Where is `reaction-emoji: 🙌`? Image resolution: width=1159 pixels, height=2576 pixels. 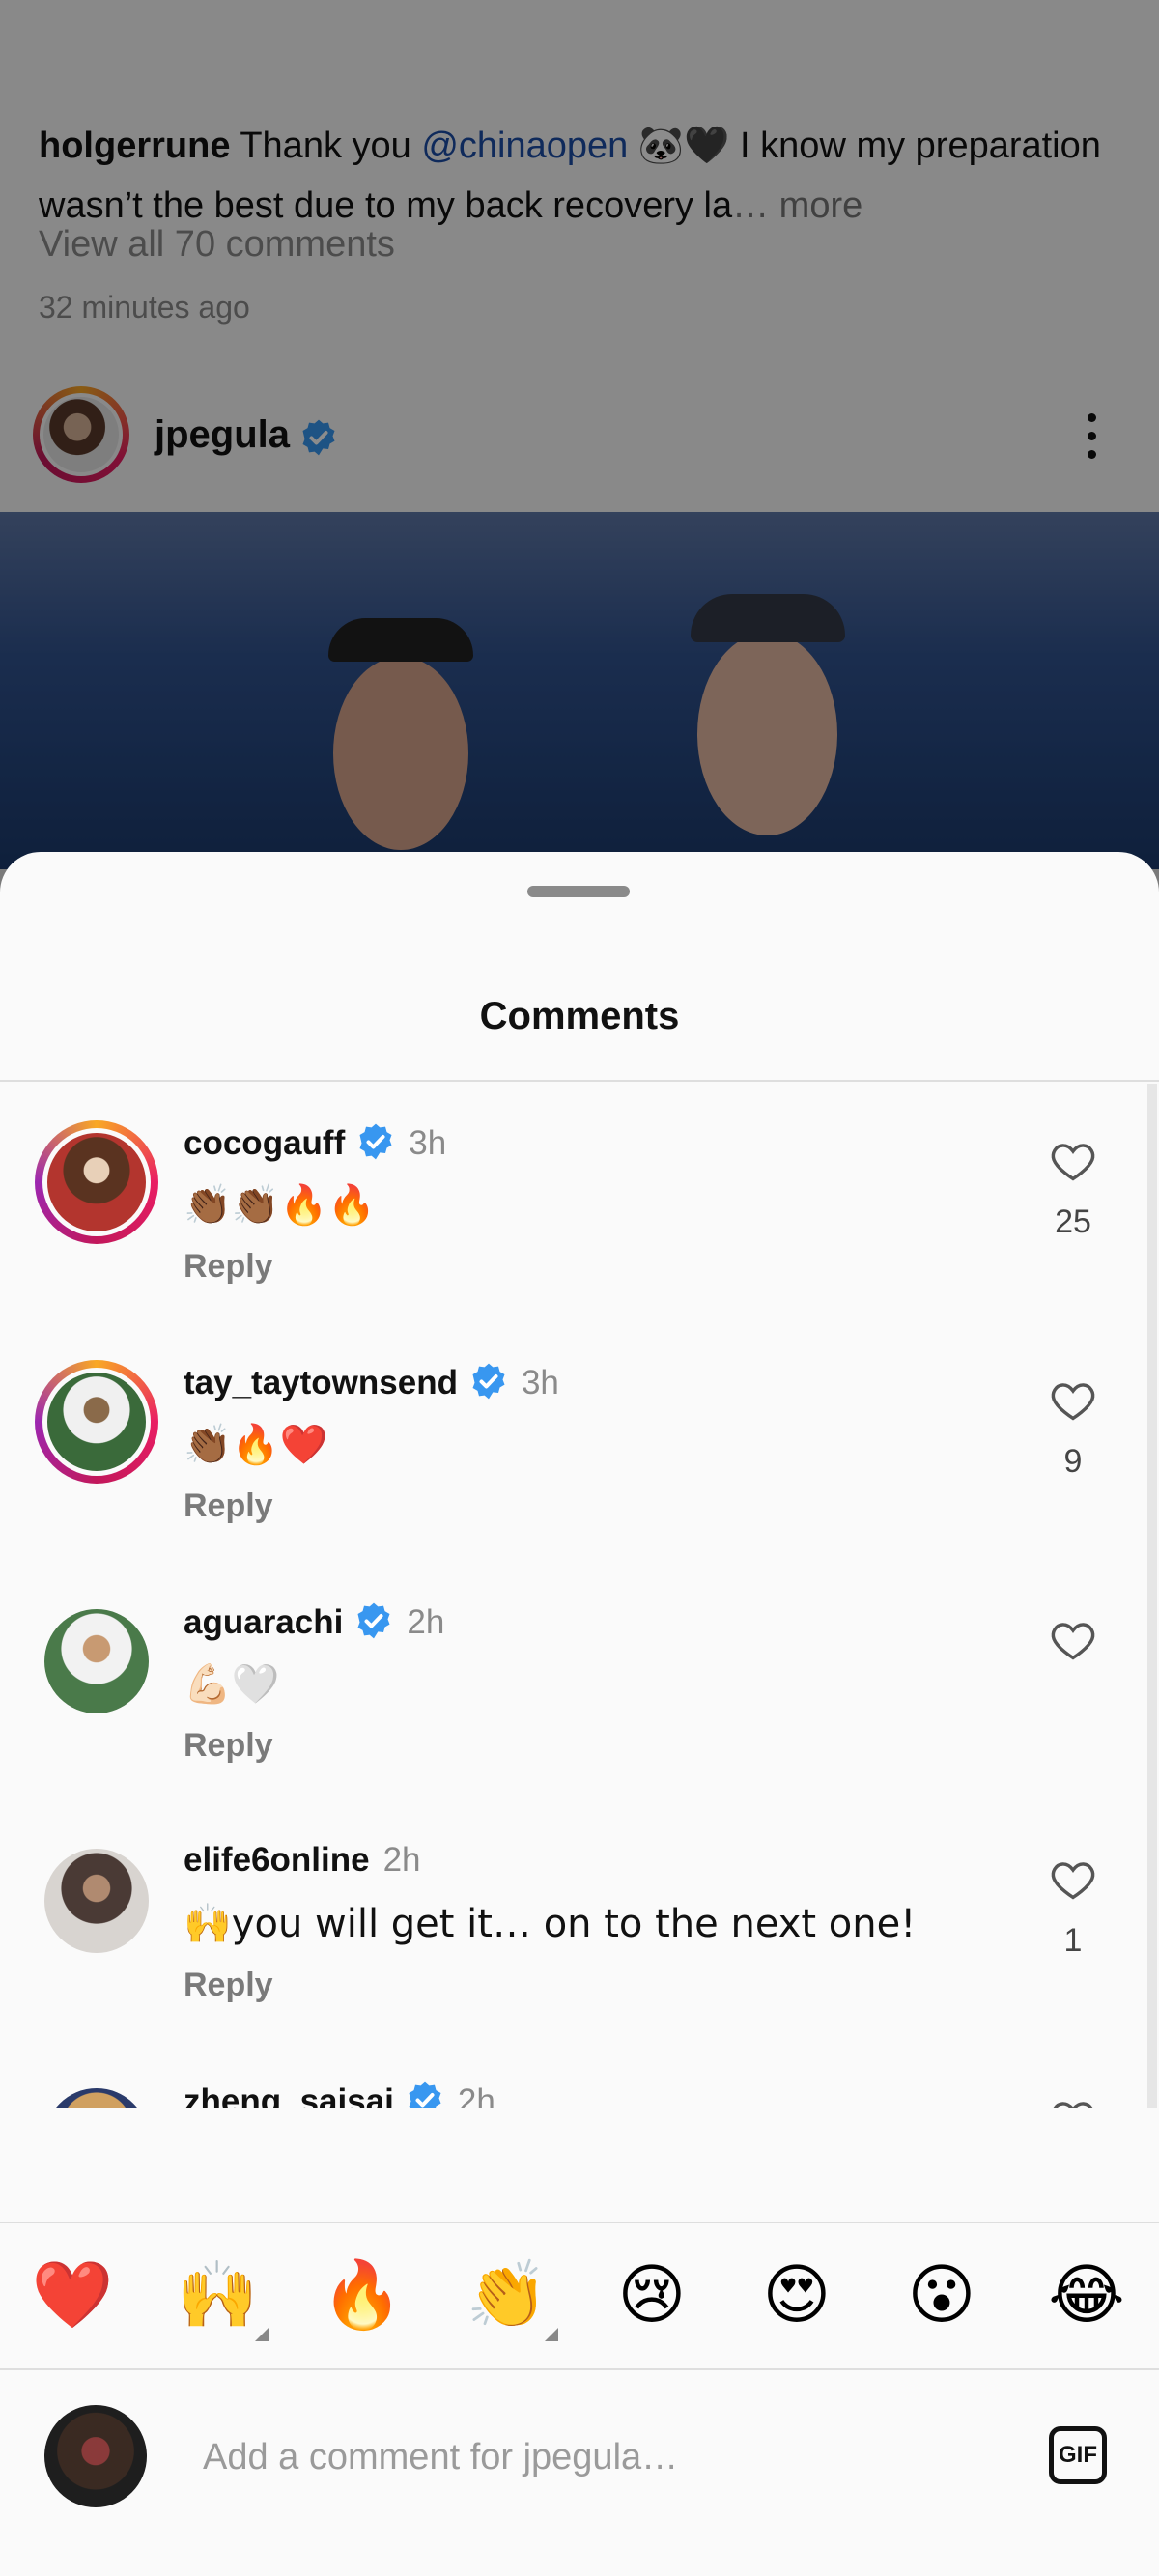 reaction-emoji: 🙌 is located at coordinates (217, 2295).